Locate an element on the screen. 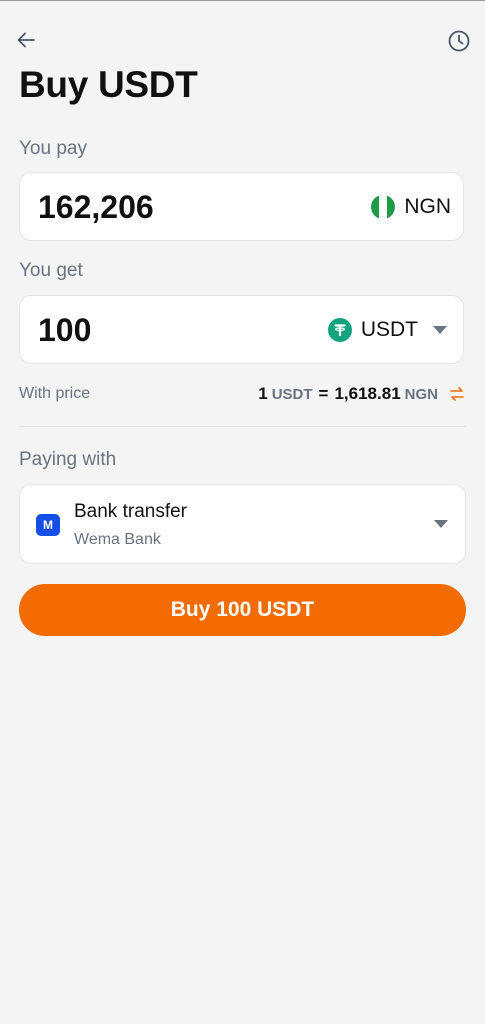 Image resolution: width=485 pixels, height=1024 pixels. arrow-left-icon is located at coordinates (26, 40).